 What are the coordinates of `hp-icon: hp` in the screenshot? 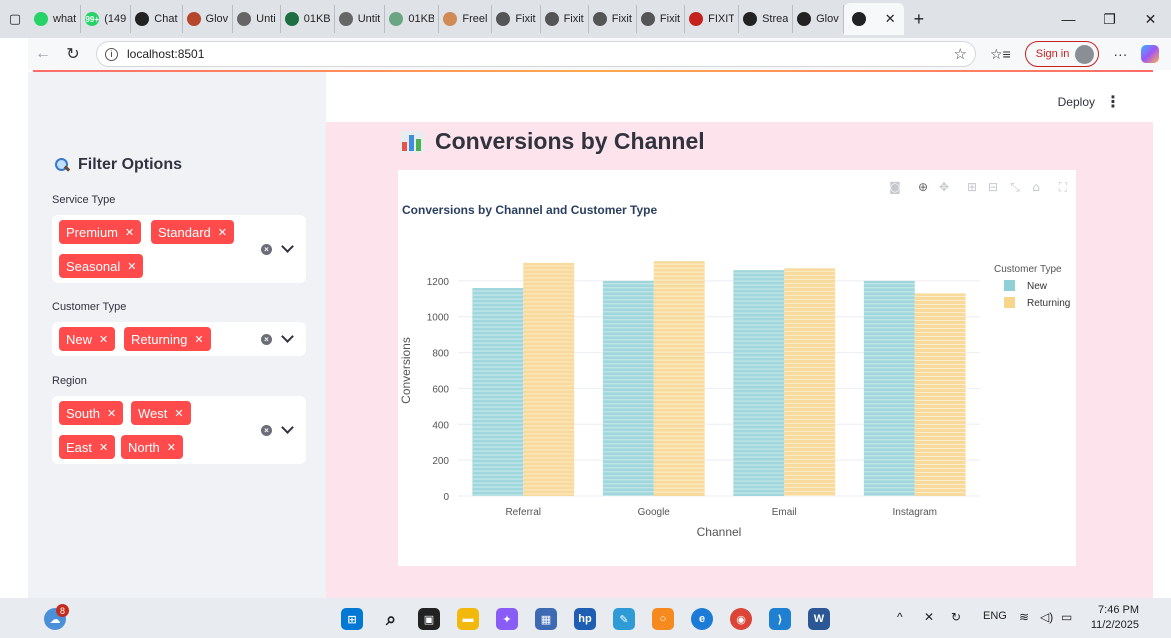 It's located at (585, 619).